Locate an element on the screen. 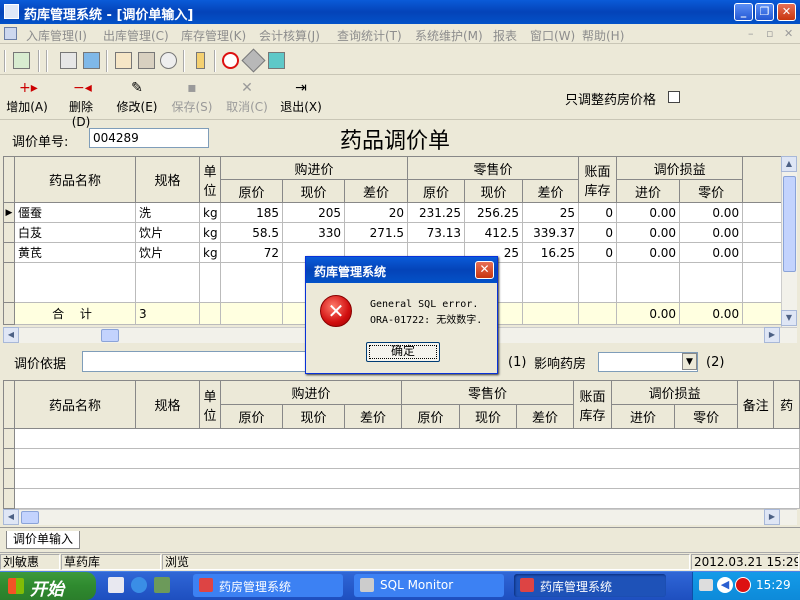 The height and width of the screenshot is (600, 800). scroll-left-icon: ◀ is located at coordinates (11, 335).